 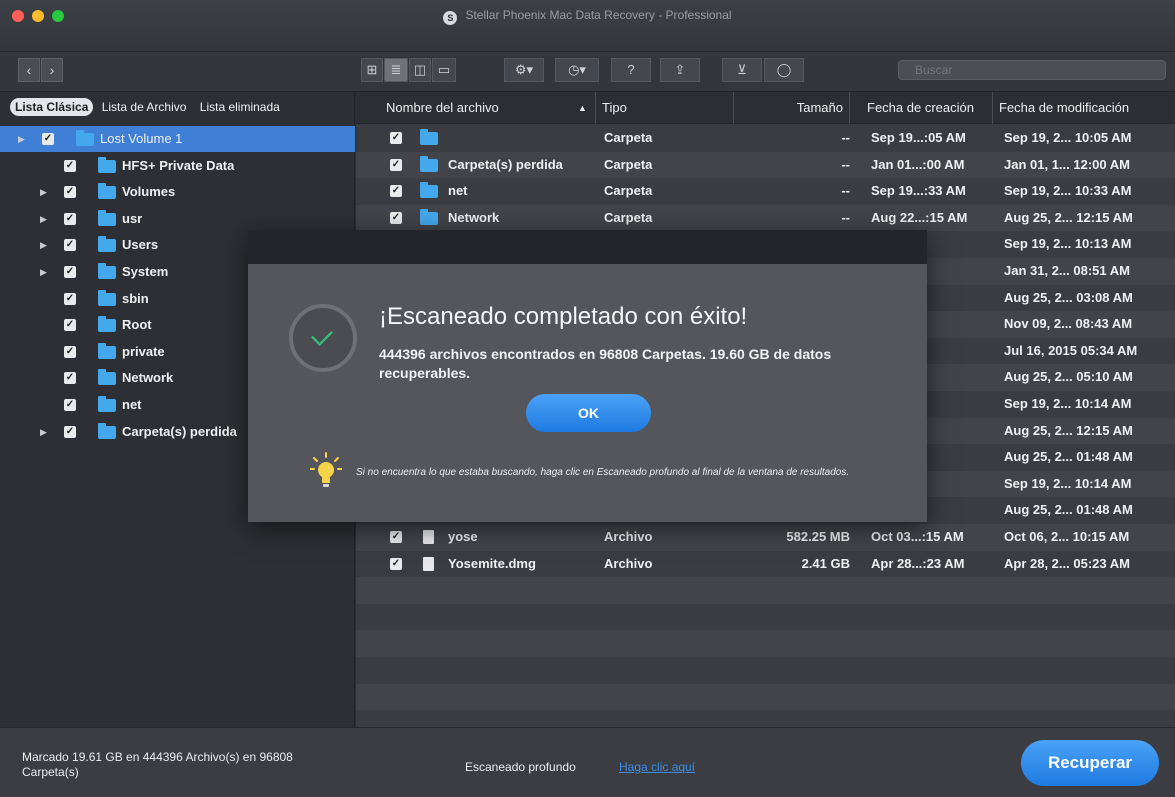 I want to click on coverflow-view-button: ▭, so click(x=444, y=70).